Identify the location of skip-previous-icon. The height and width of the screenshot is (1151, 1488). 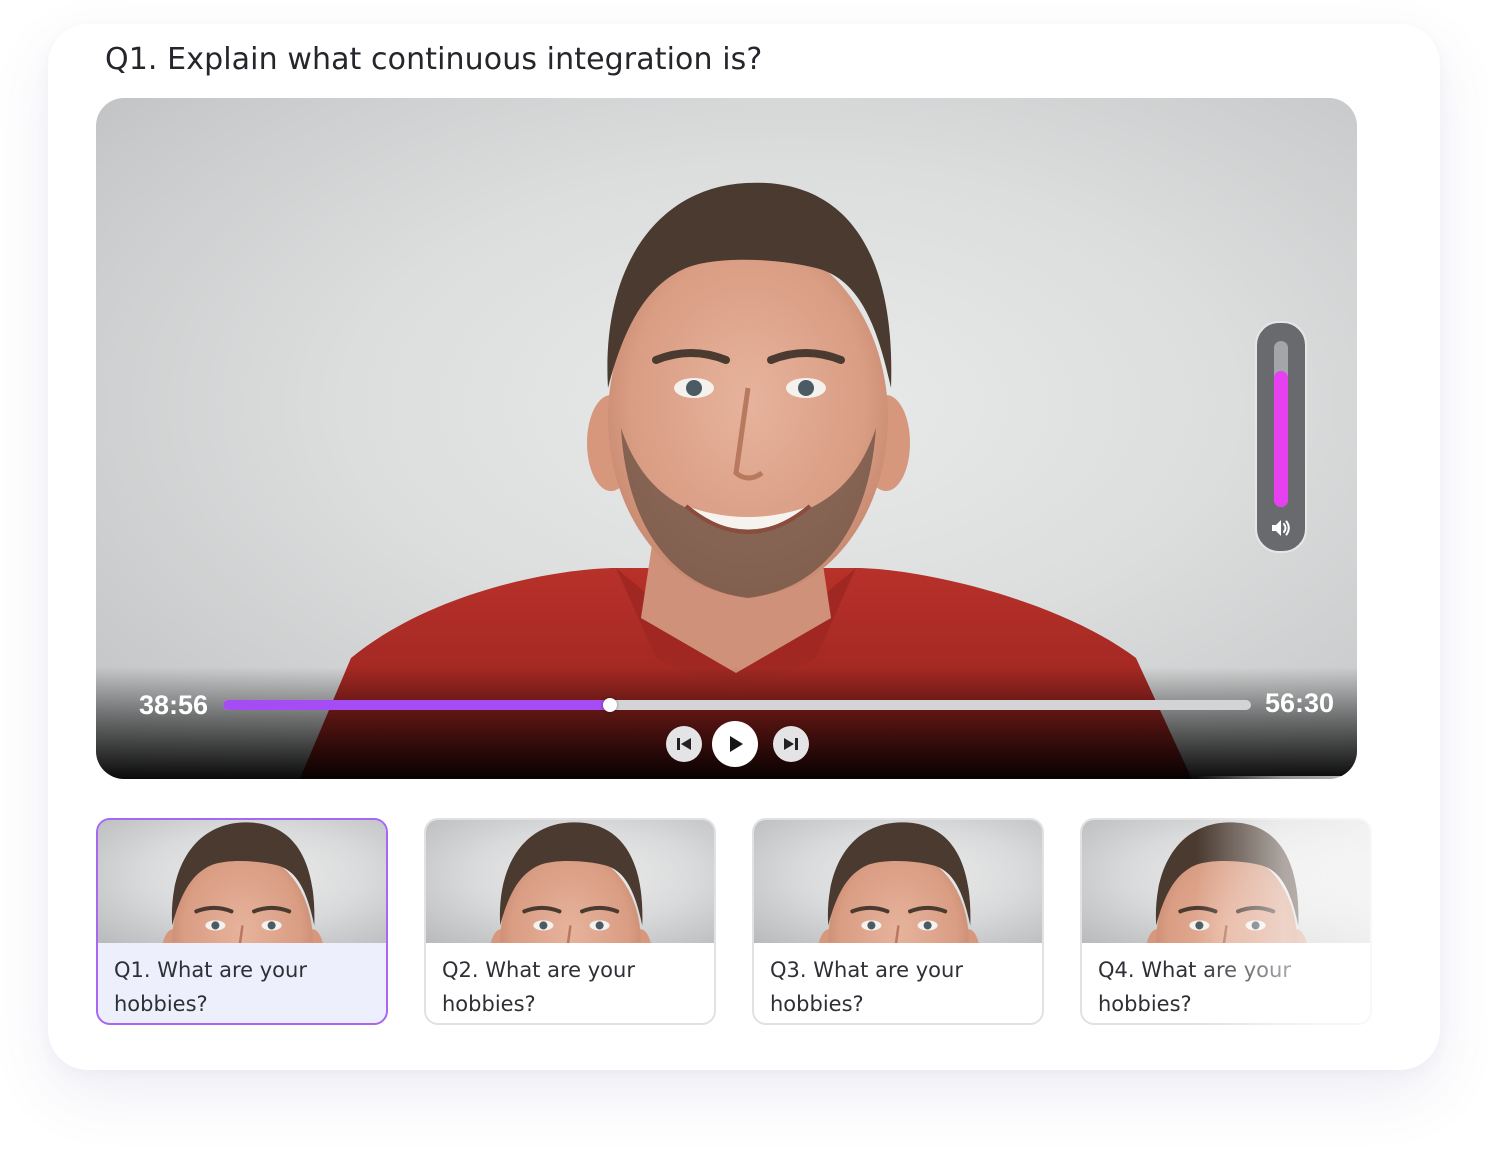
(684, 744).